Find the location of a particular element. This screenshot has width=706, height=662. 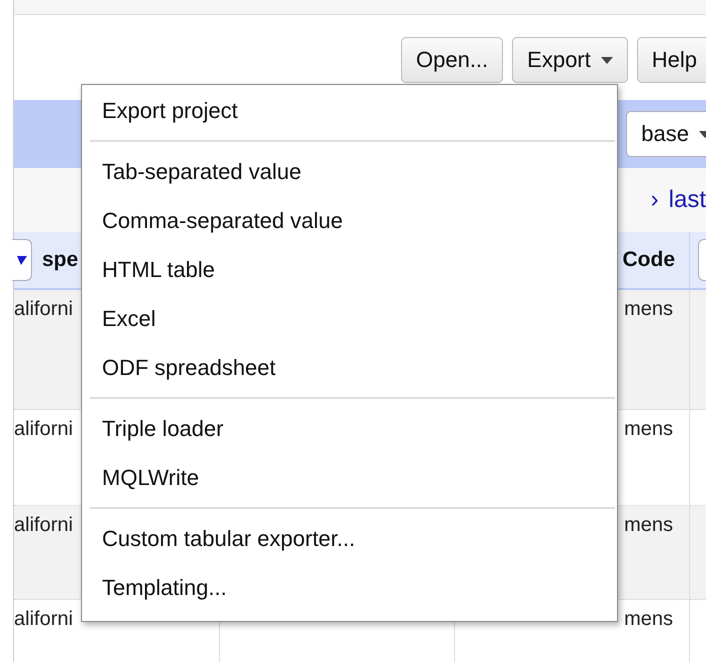

pager-link: › is located at coordinates (654, 200).